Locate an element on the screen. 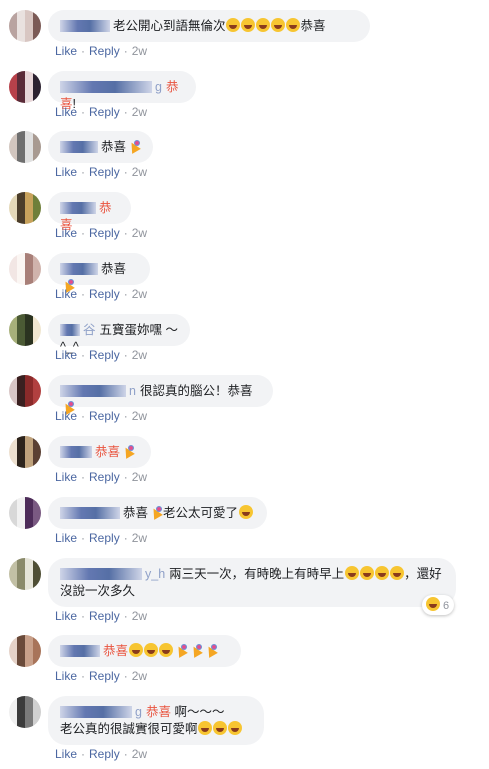  comment-text-after-emoji: 恭喜 is located at coordinates (313, 26).